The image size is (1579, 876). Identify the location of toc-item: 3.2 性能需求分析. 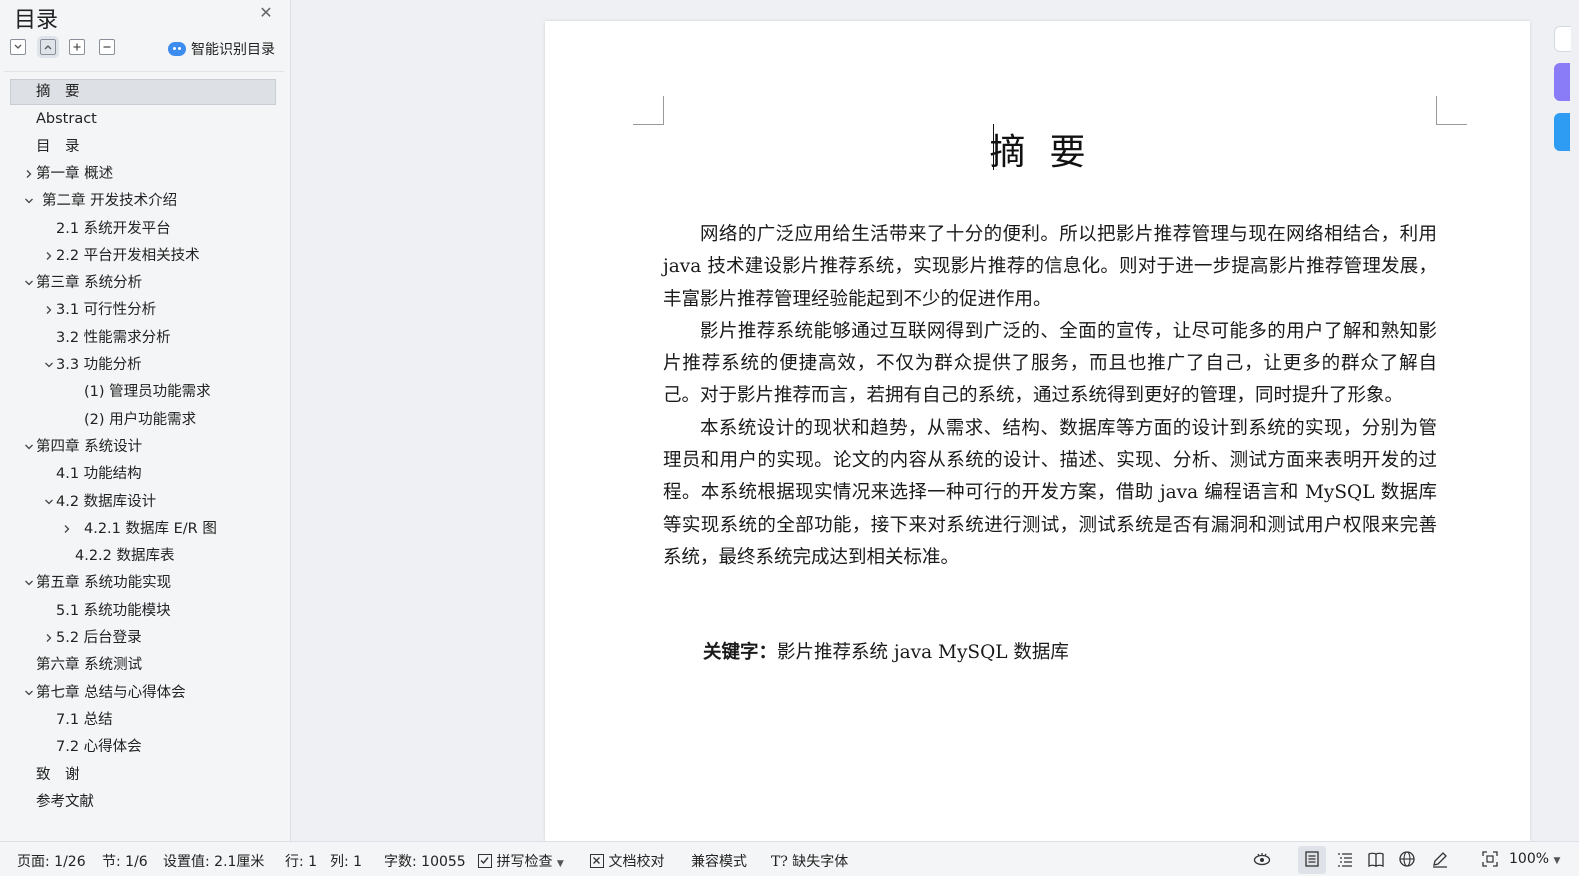
(143, 338).